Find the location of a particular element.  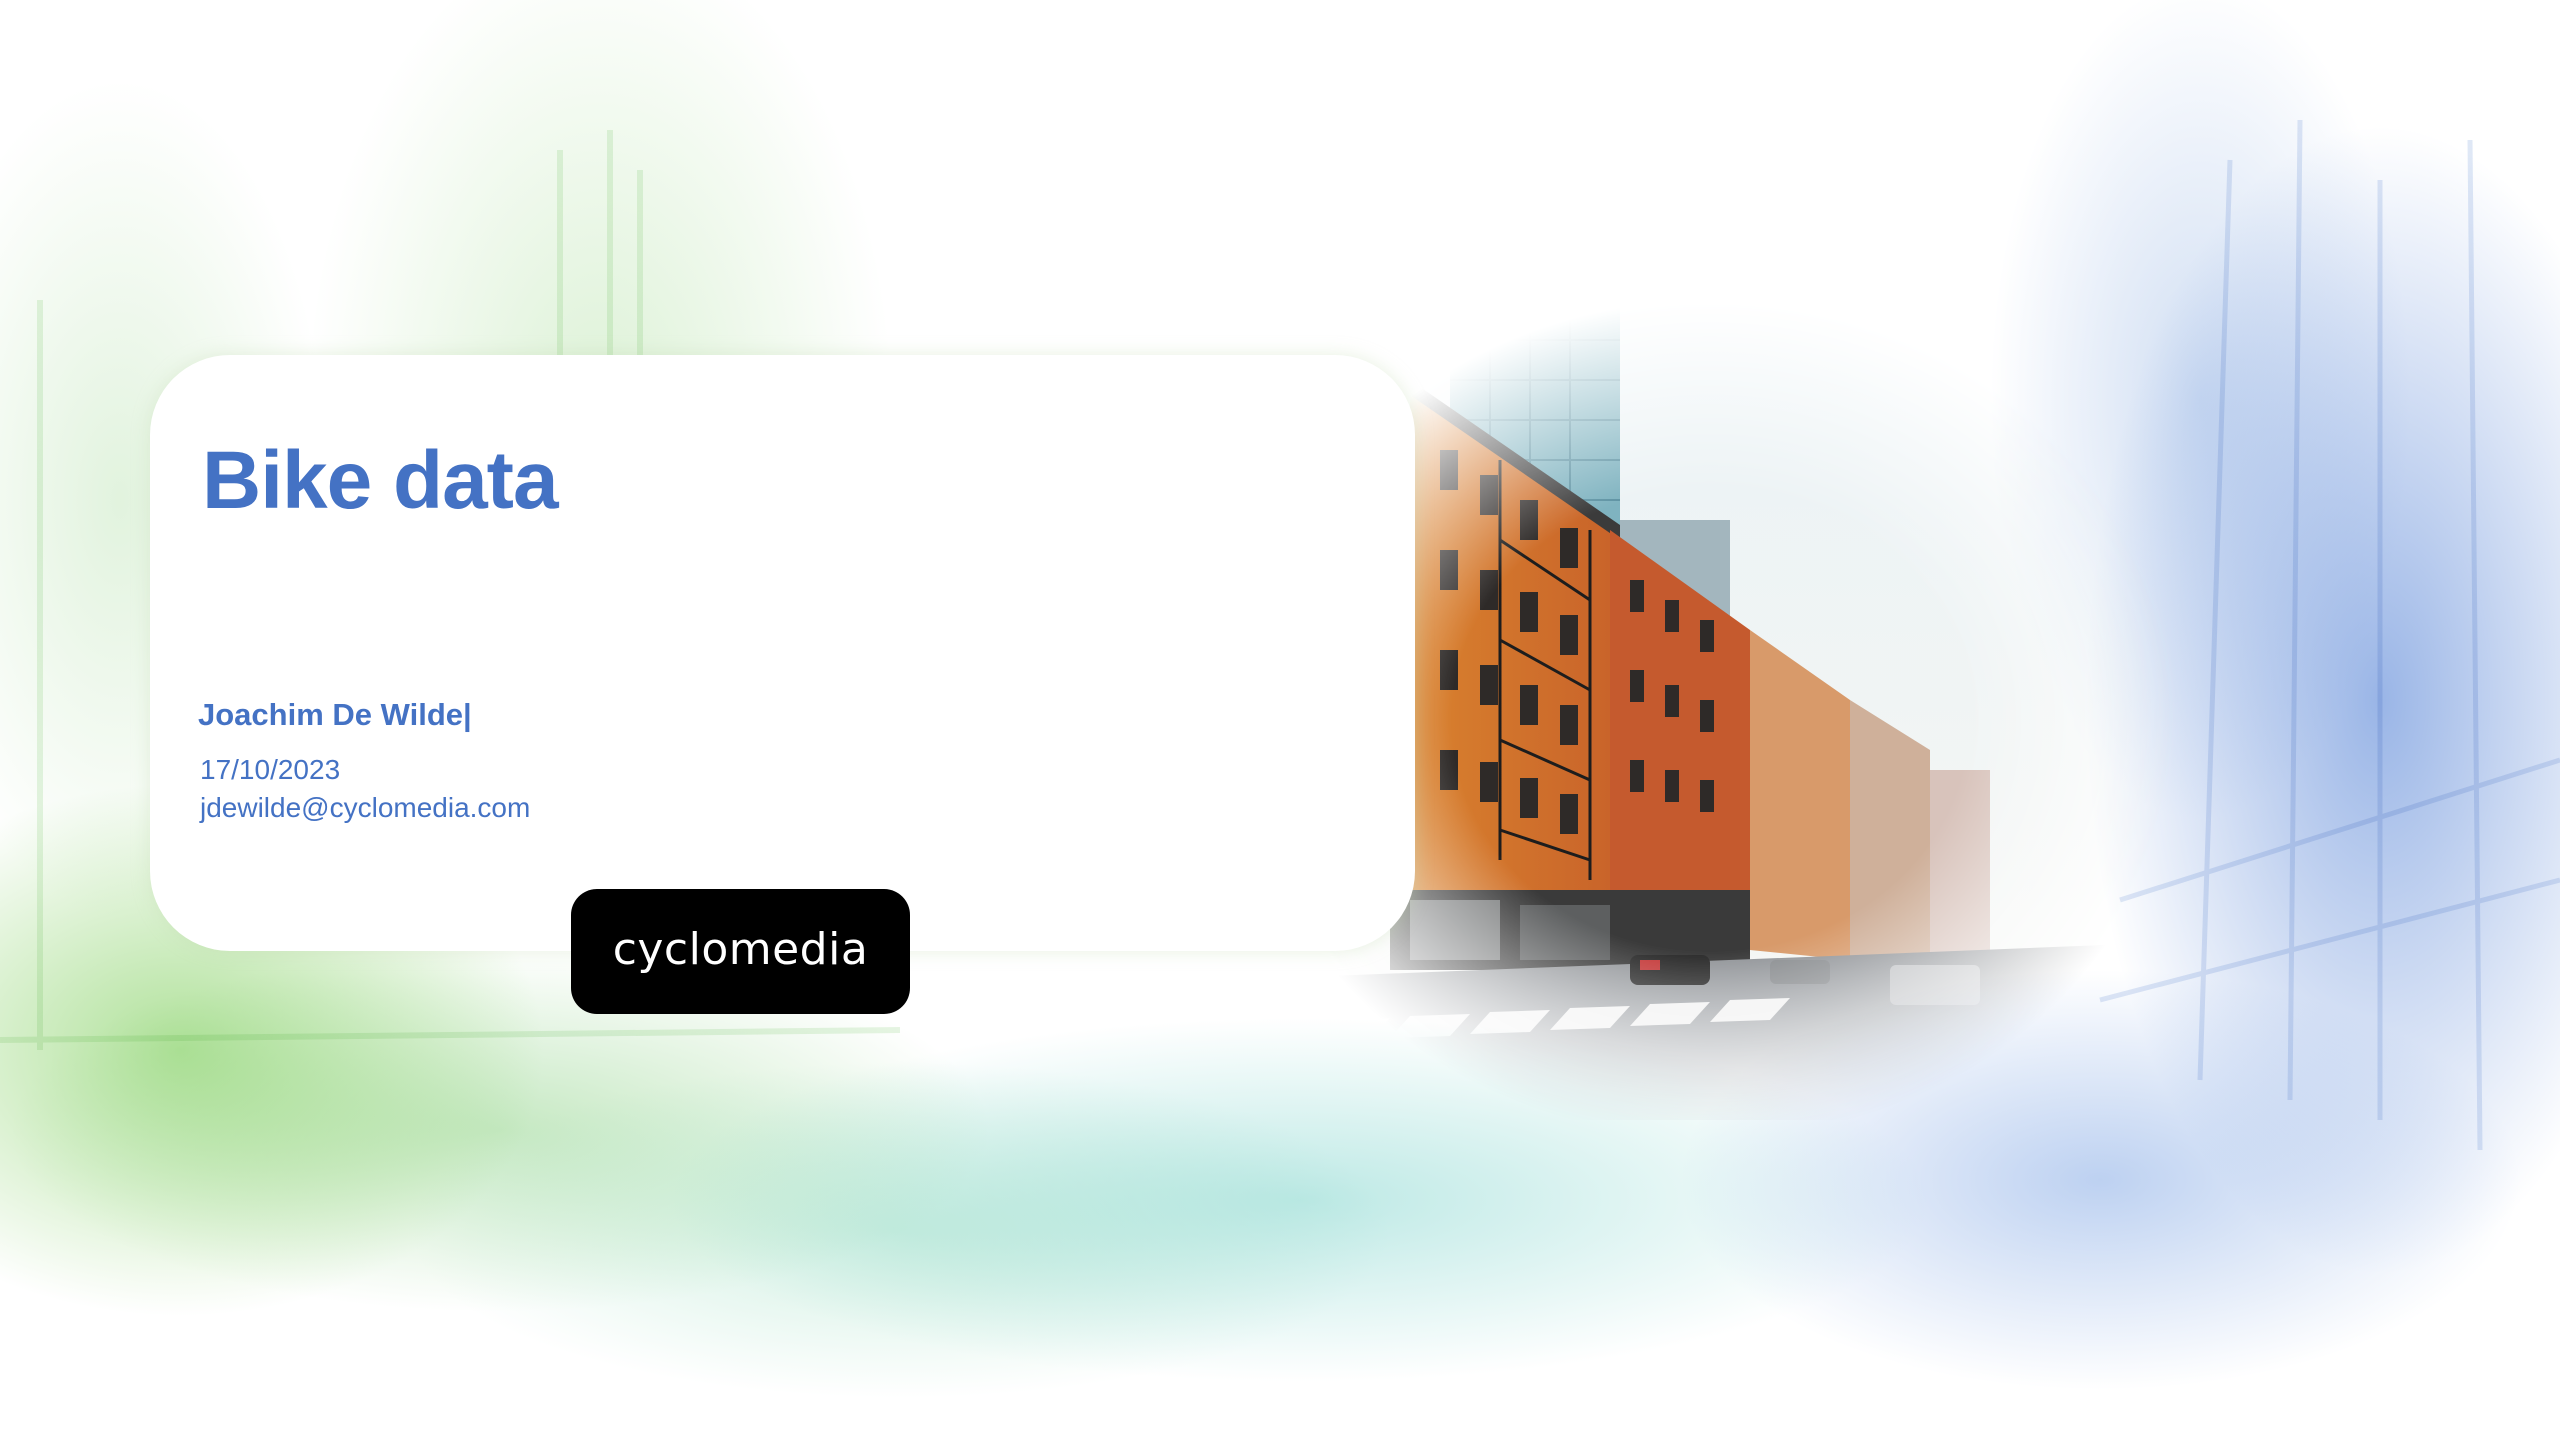

logo-wordmark: cyclomedia is located at coordinates (740, 949).